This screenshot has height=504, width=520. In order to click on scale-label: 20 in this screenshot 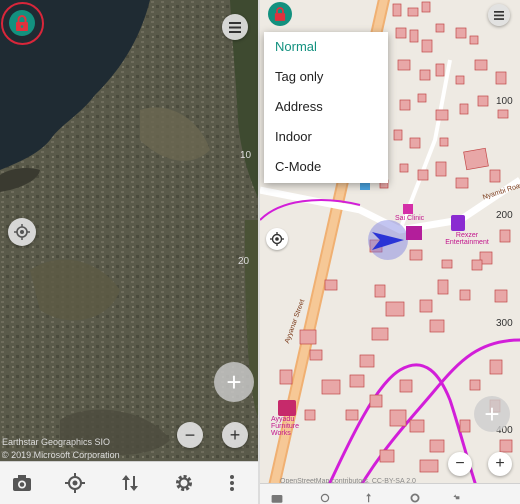, I will do `click(244, 261)`.